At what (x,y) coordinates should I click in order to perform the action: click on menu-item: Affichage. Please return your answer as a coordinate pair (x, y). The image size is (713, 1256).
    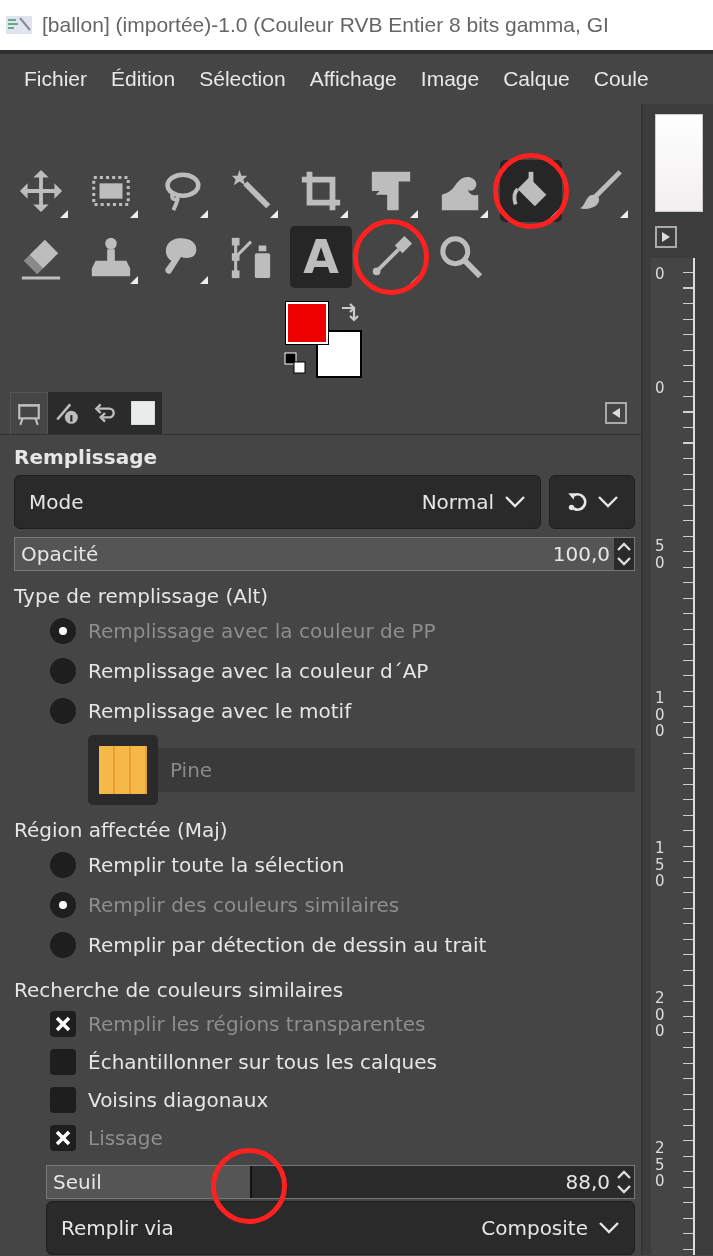
    Looking at the image, I should click on (353, 79).